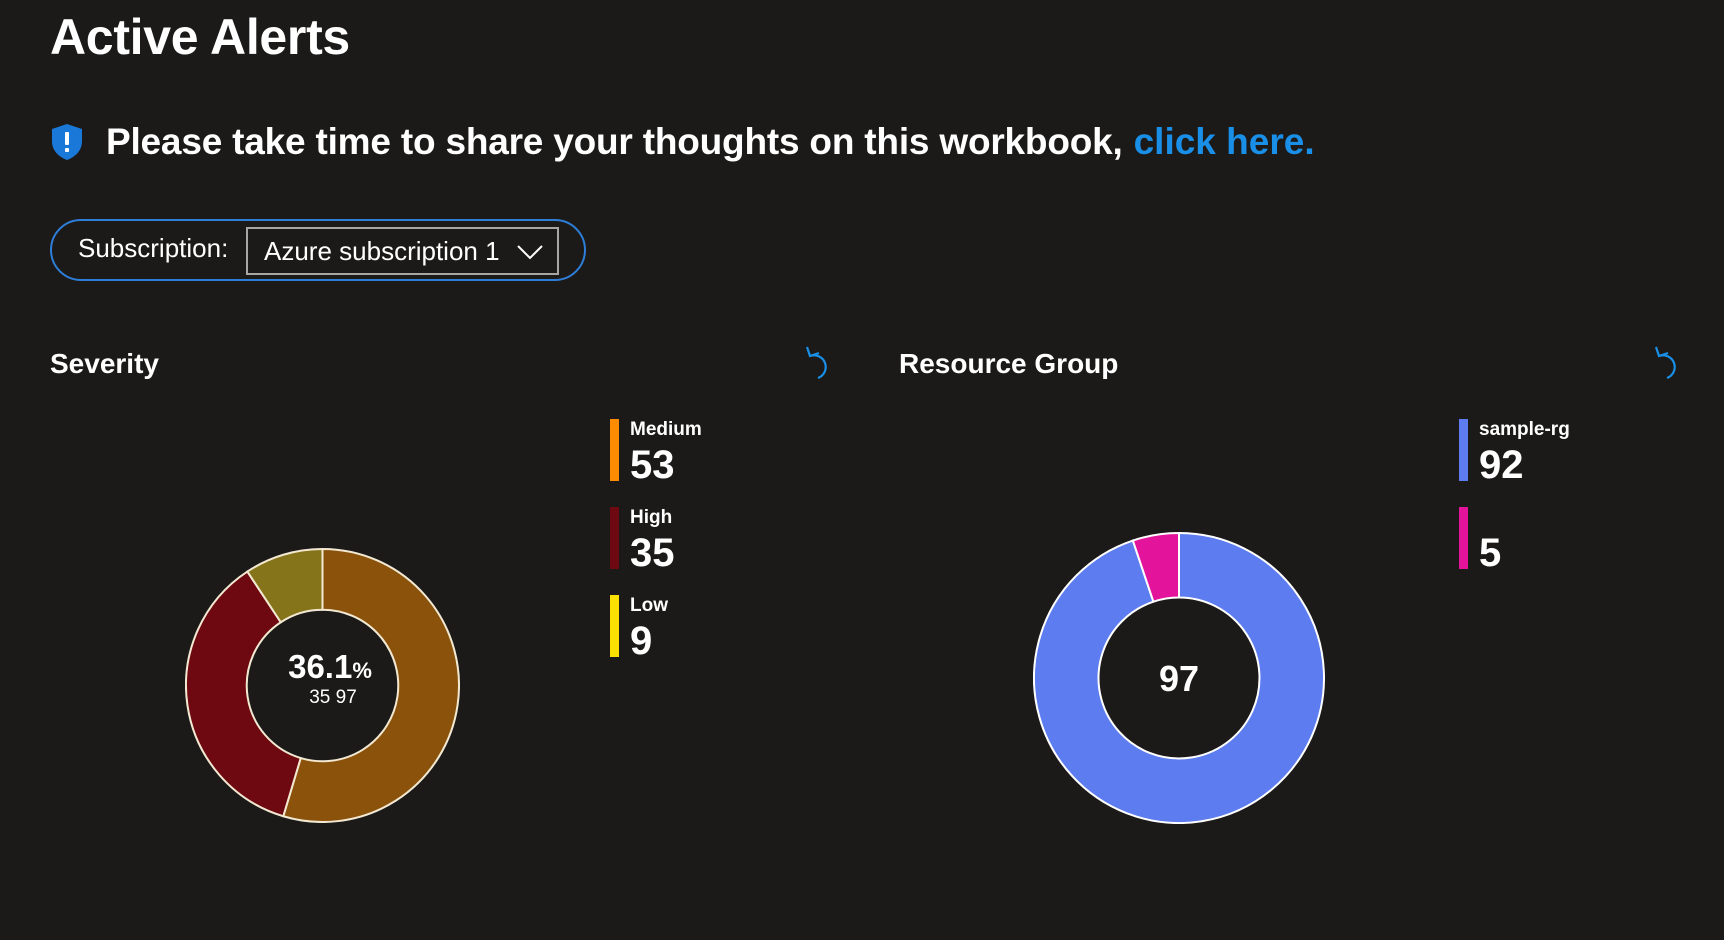  I want to click on legend-value: 53, so click(652, 465).